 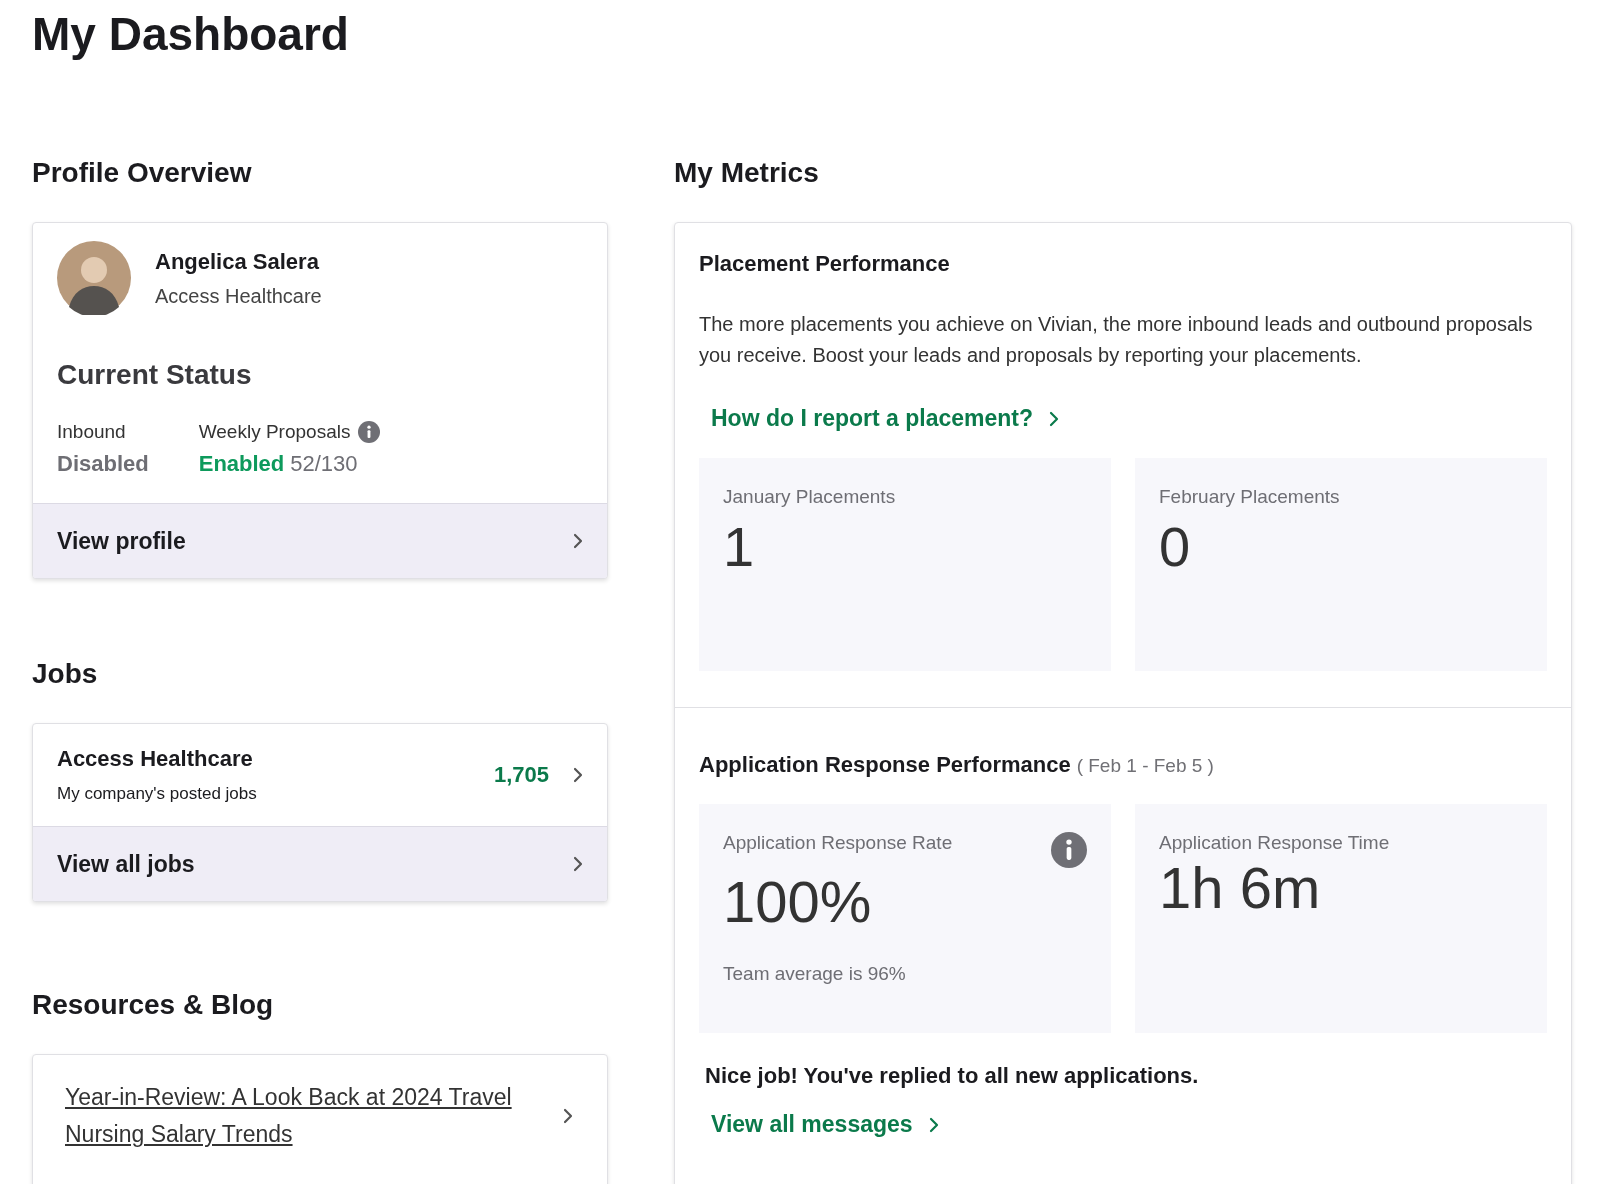 What do you see at coordinates (825, 1124) in the screenshot?
I see `view-messages-link: View all messages` at bounding box center [825, 1124].